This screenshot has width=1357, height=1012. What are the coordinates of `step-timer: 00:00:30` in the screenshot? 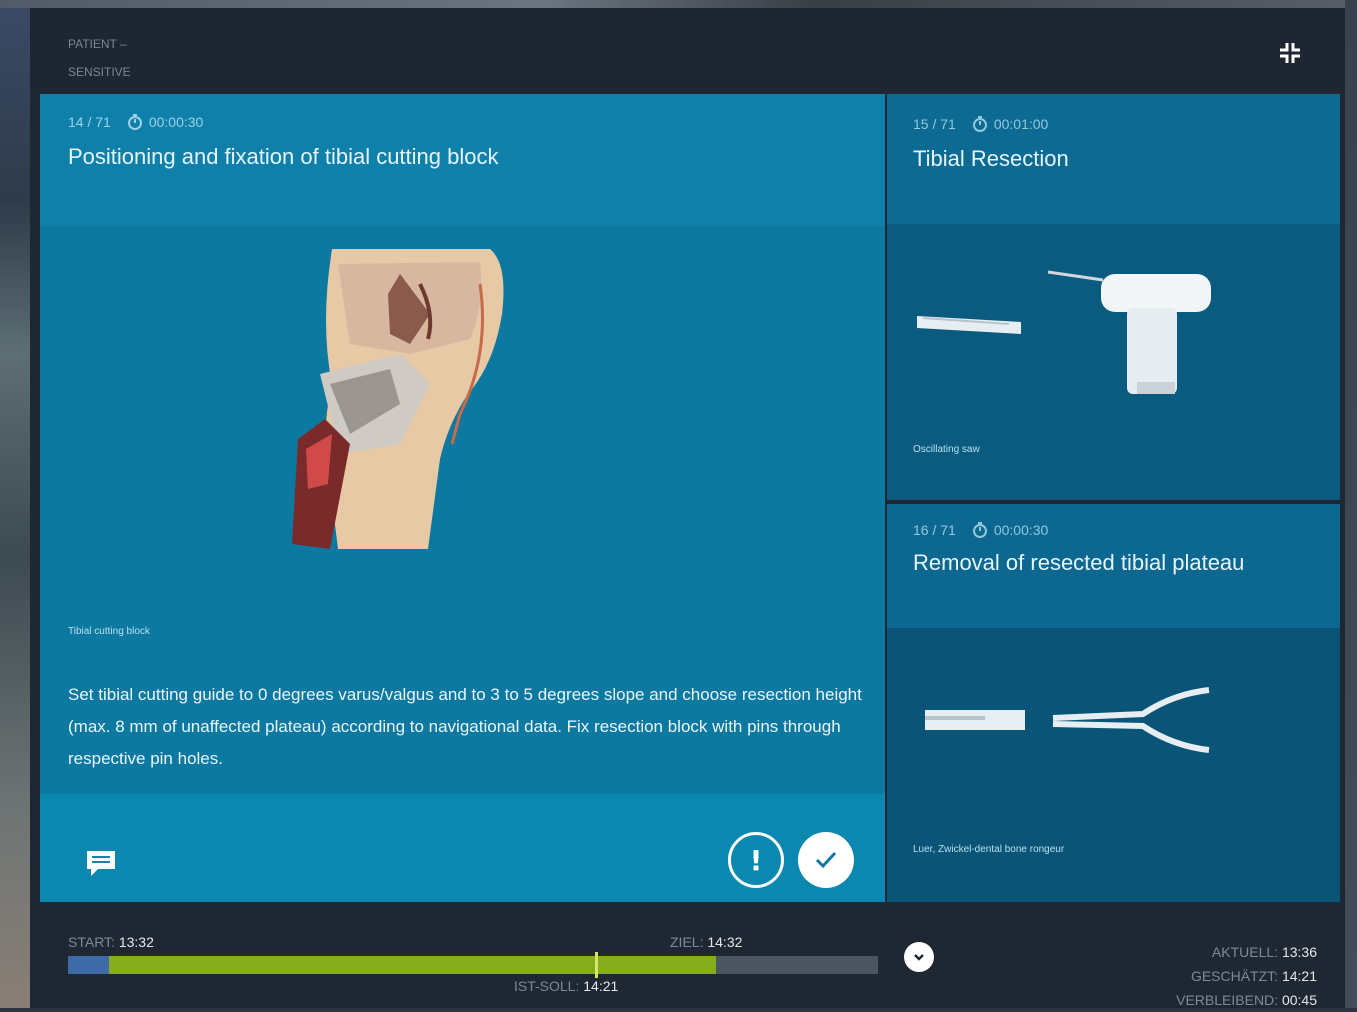 It's located at (165, 122).